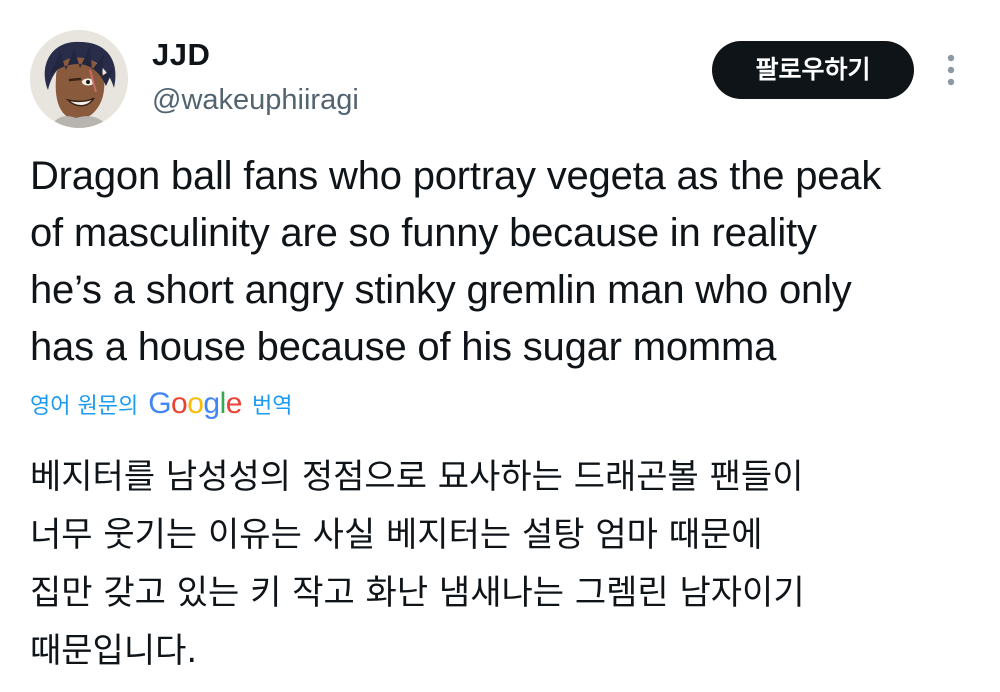 Image resolution: width=1000 pixels, height=692 pixels. What do you see at coordinates (813, 70) in the screenshot?
I see `follow-button: 팔로우하기` at bounding box center [813, 70].